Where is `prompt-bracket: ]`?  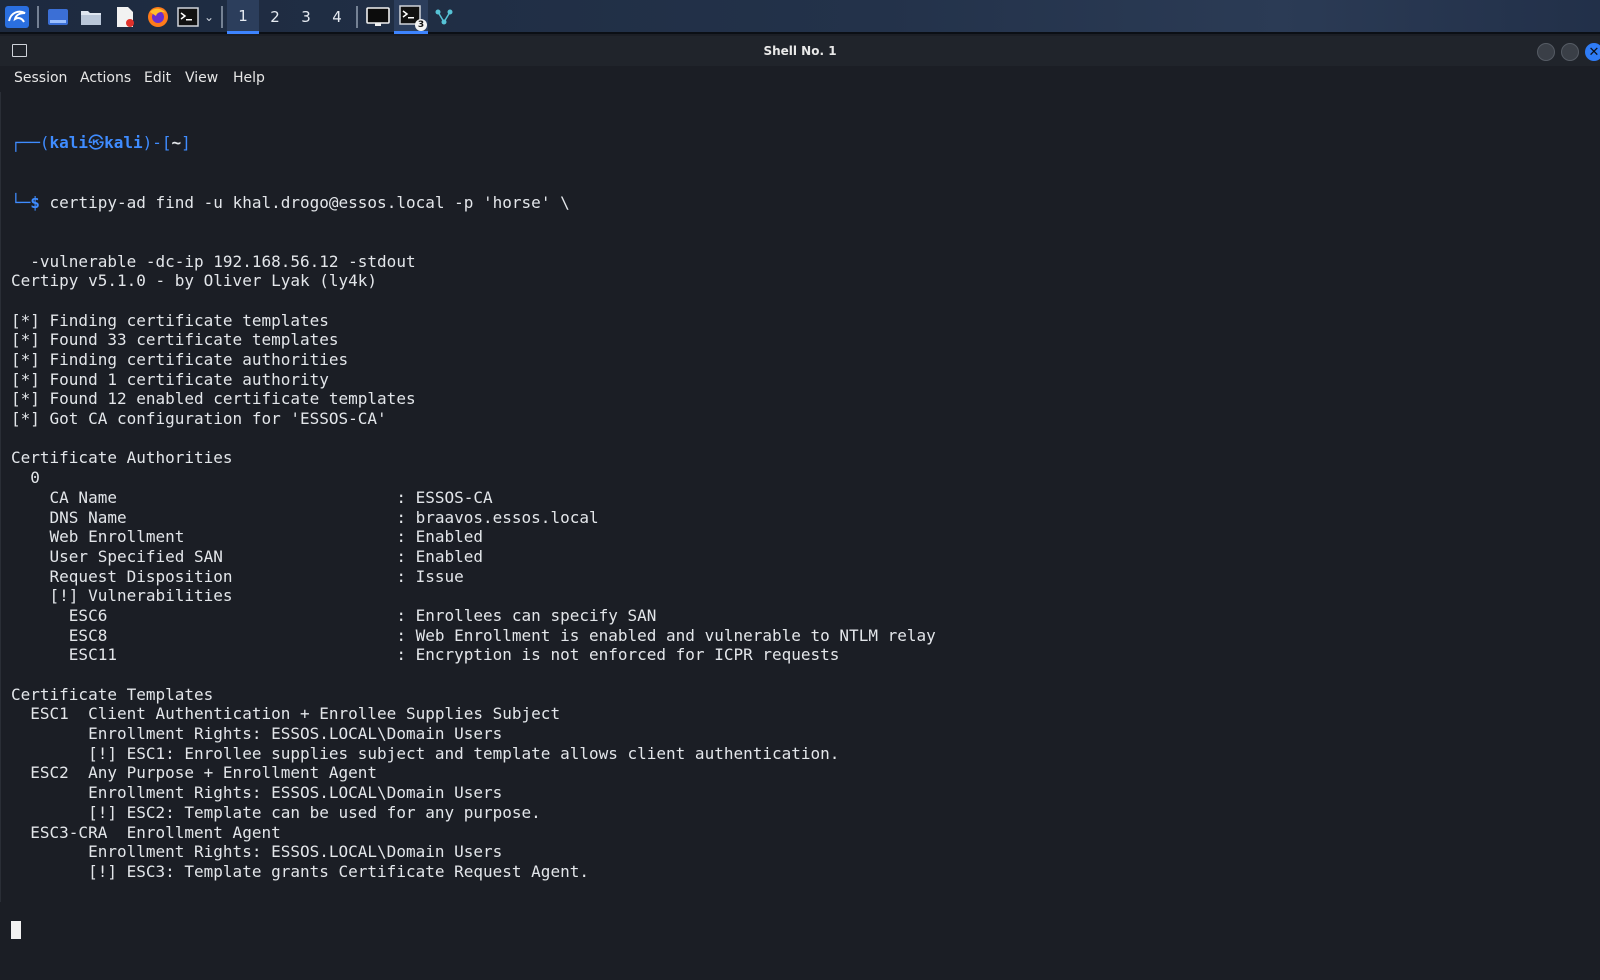
prompt-bracket: ] is located at coordinates (186, 143).